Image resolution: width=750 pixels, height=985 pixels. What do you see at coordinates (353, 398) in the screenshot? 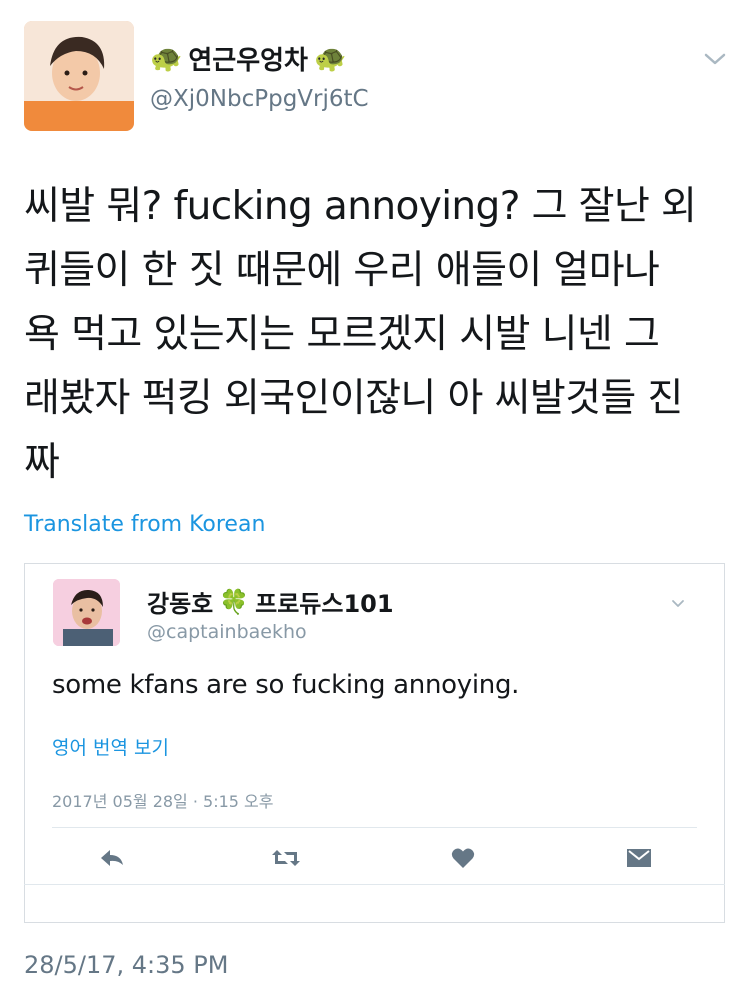
I see `tweet-line: 래봤자 퍽킹 외국인이잖니 아 씨발것들 진` at bounding box center [353, 398].